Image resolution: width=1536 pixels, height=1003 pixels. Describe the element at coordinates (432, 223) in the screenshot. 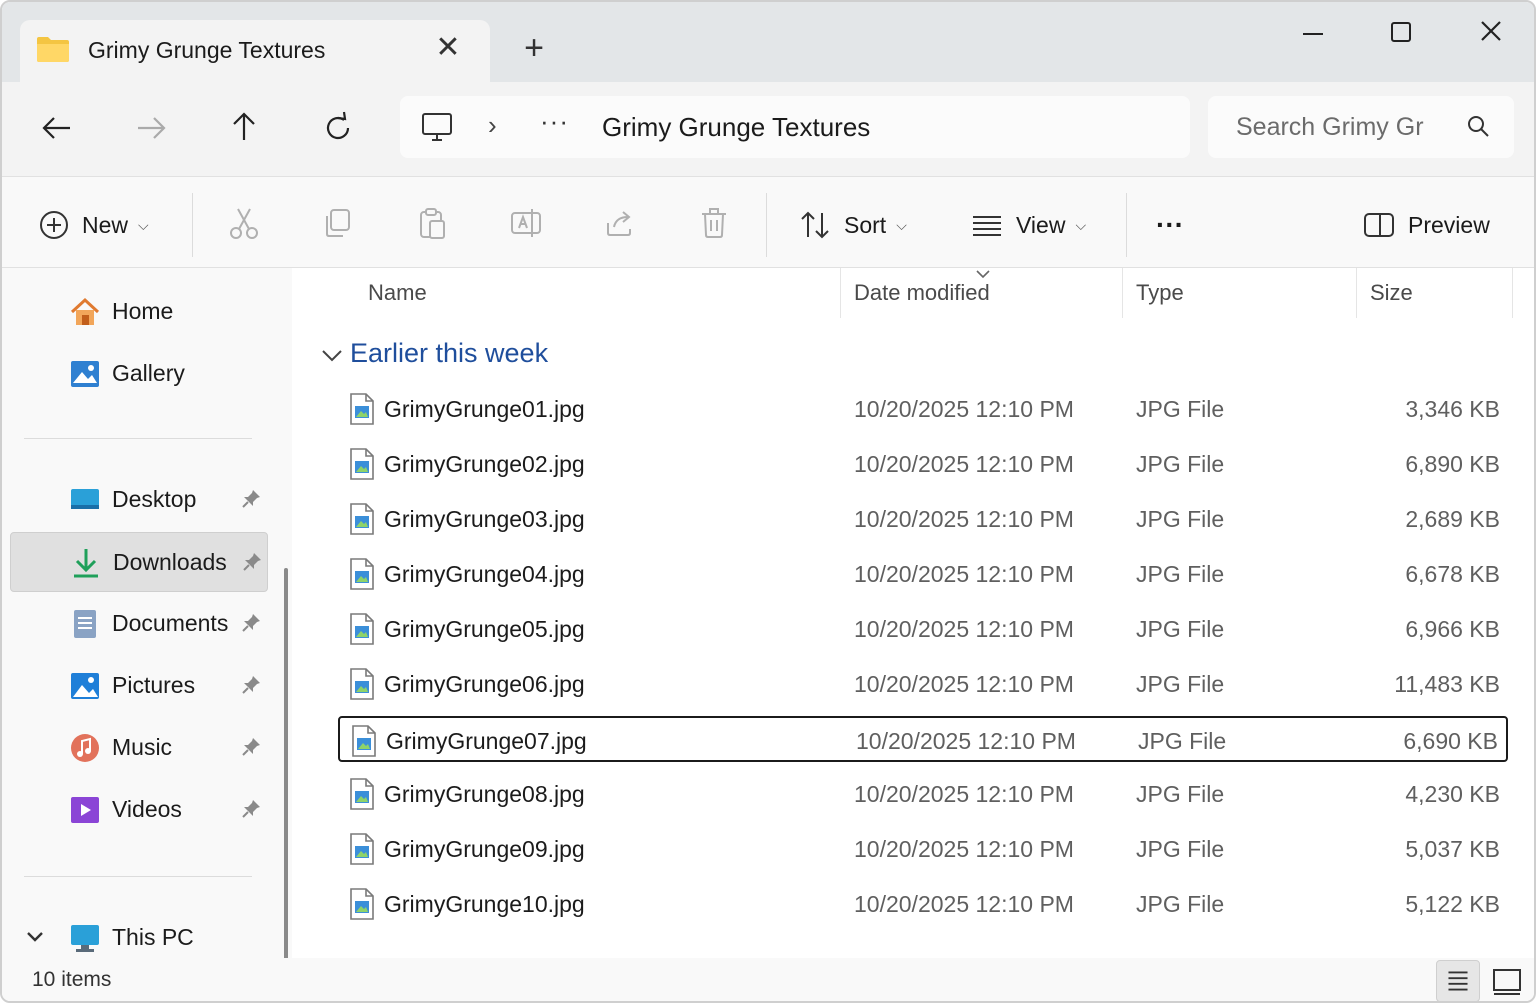

I see `paste-icon` at that location.